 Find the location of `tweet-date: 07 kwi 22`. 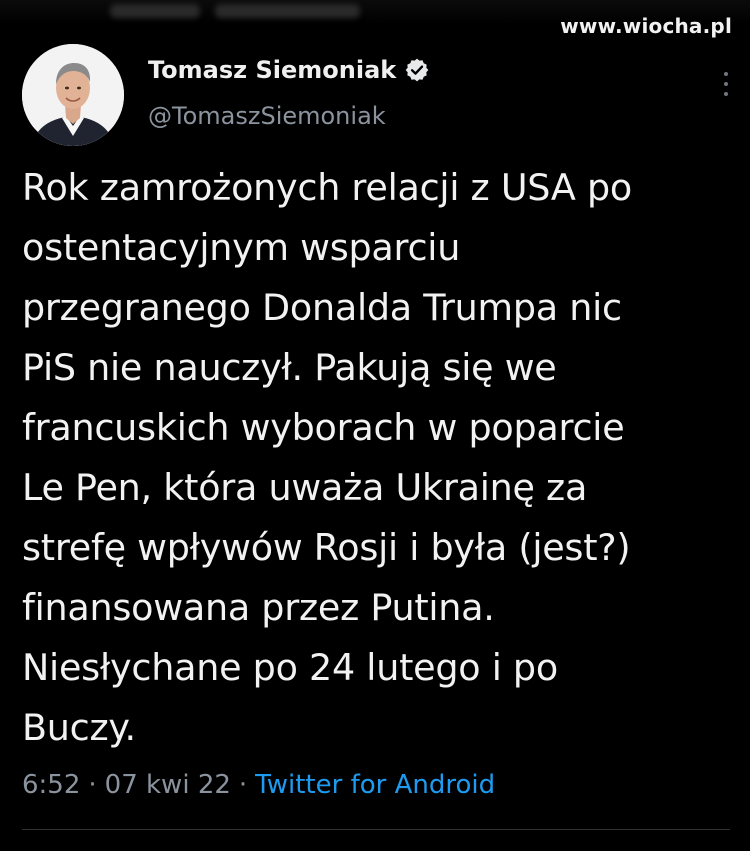

tweet-date: 07 kwi 22 is located at coordinates (168, 785).